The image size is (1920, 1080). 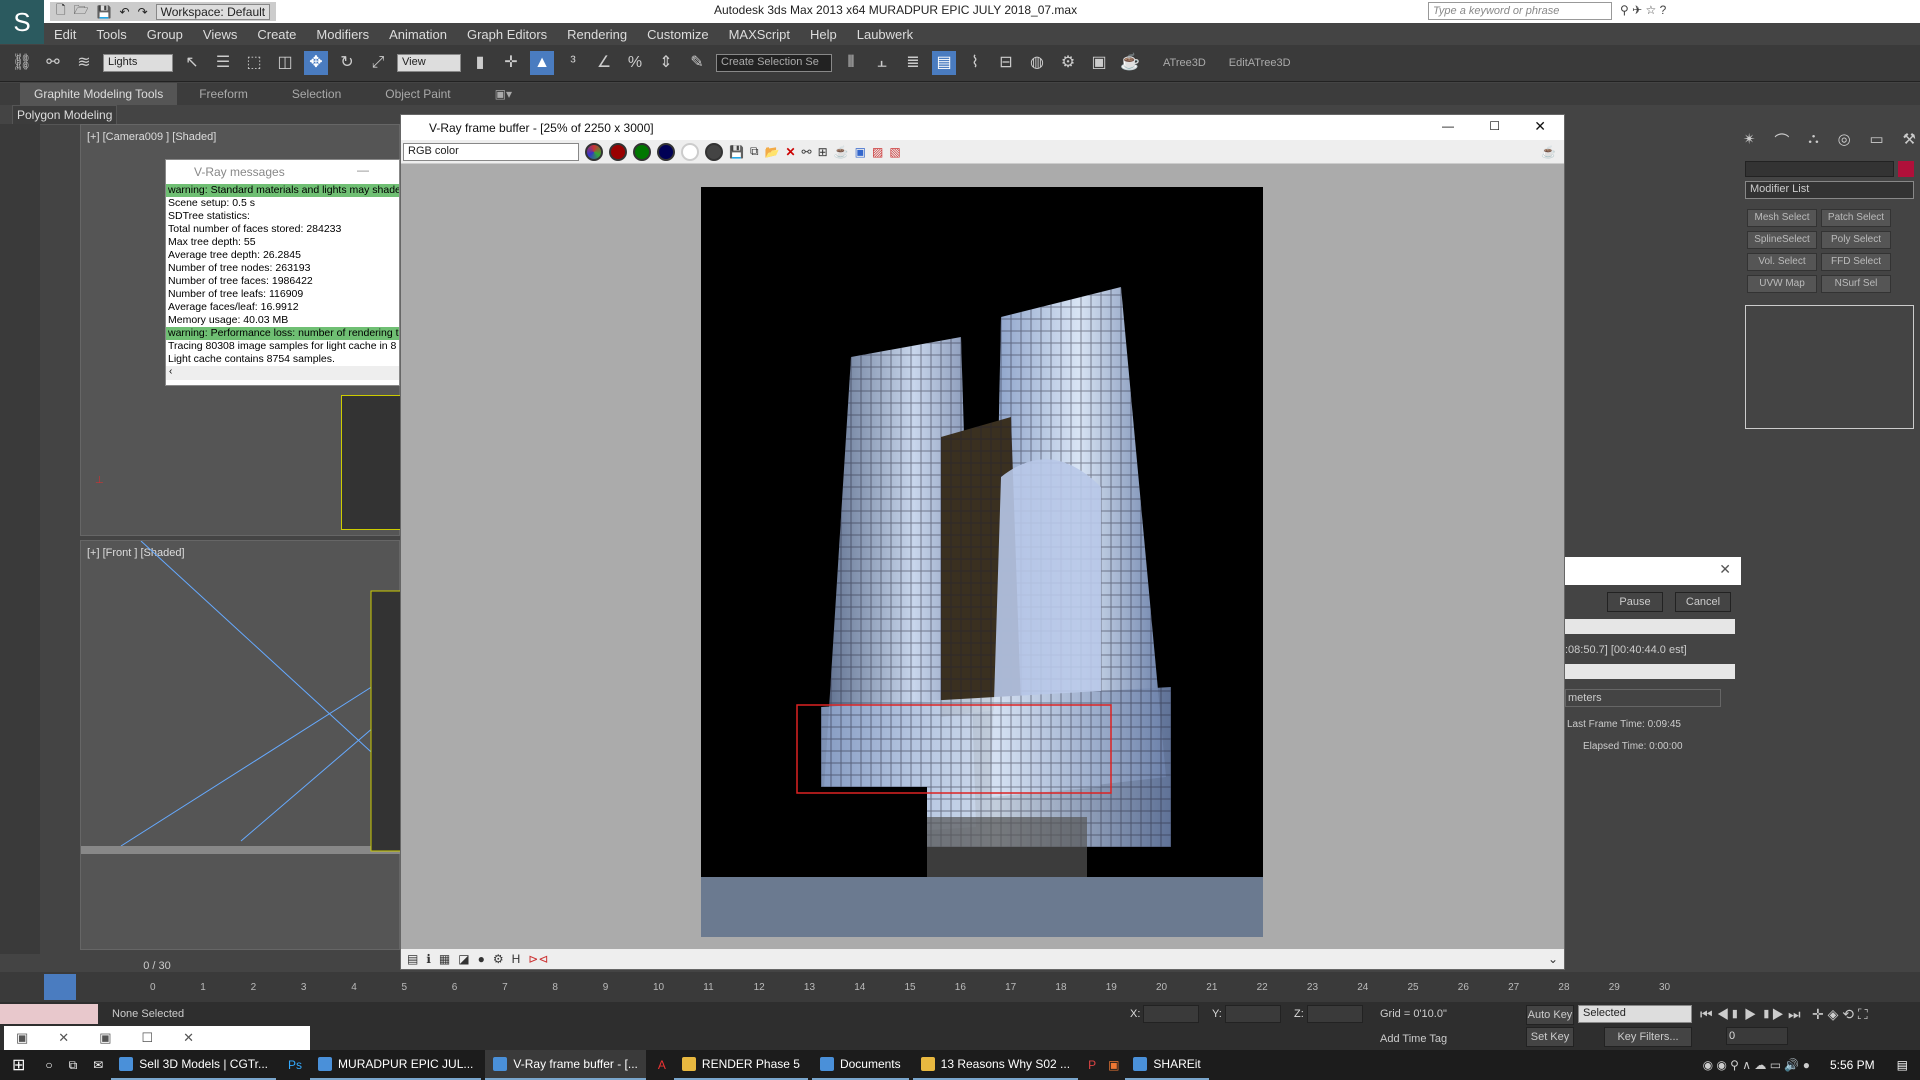 I want to click on help-icons: ⚲ ✈ ☆ ?, so click(x=1643, y=10).